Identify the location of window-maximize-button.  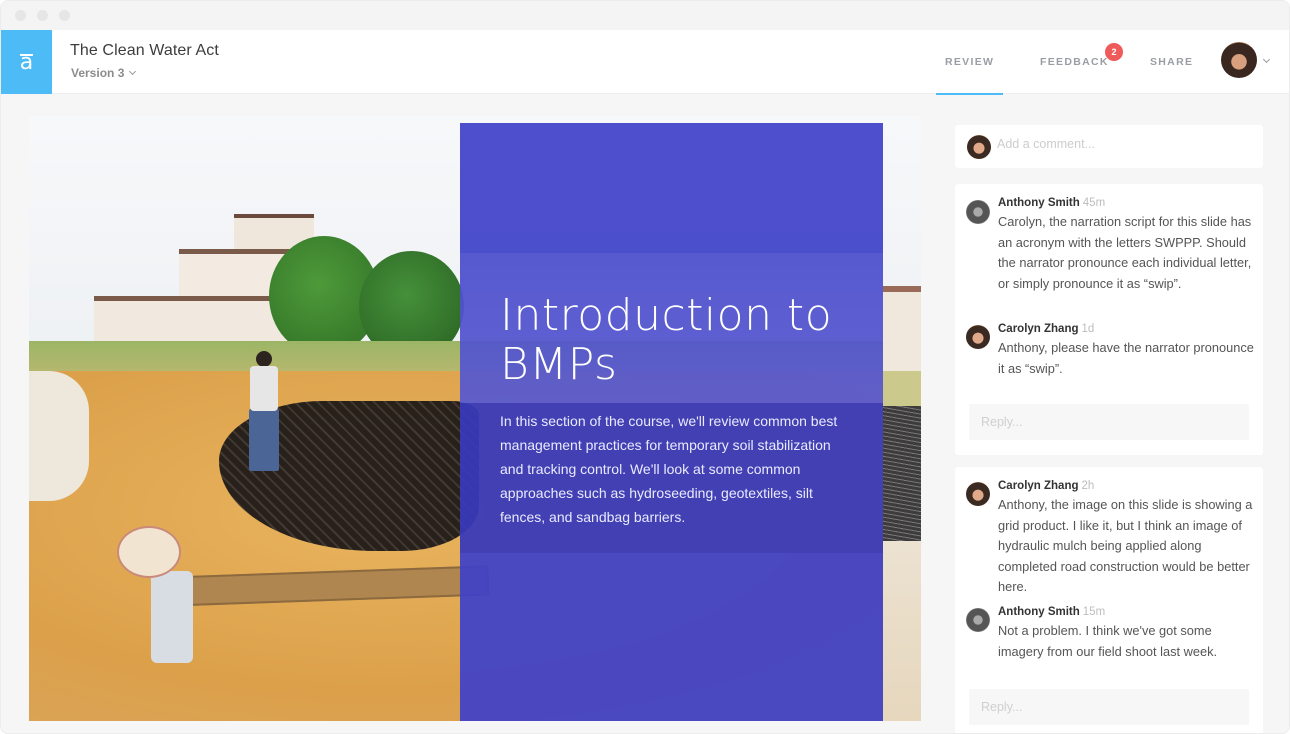
(64, 15).